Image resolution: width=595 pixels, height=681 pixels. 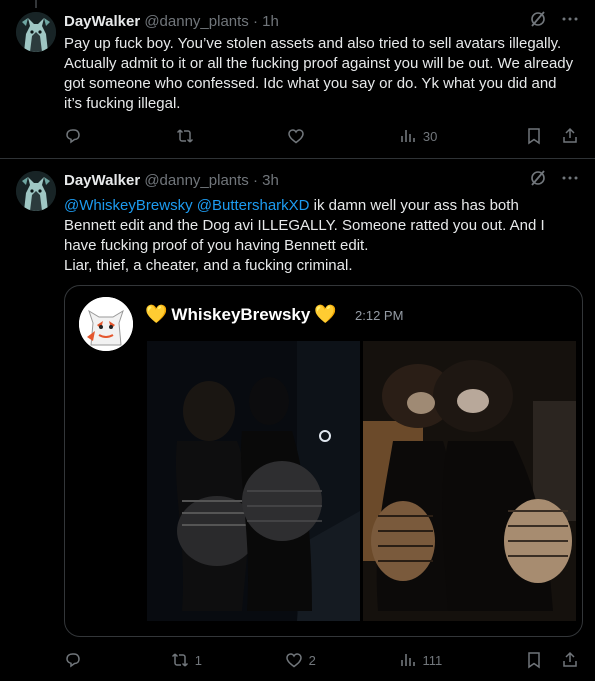 What do you see at coordinates (430, 136) in the screenshot?
I see `view-count: 30` at bounding box center [430, 136].